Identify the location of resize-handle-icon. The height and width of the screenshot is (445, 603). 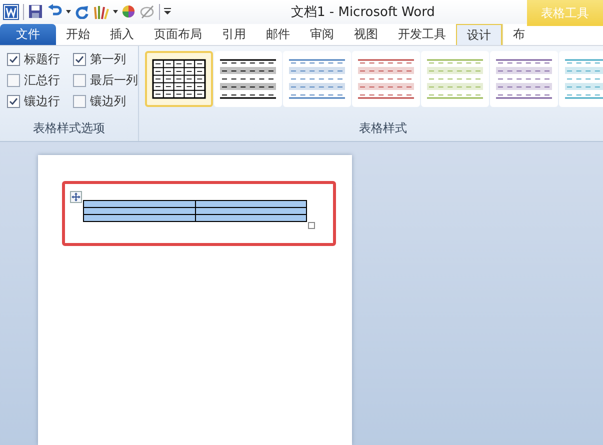
(311, 225).